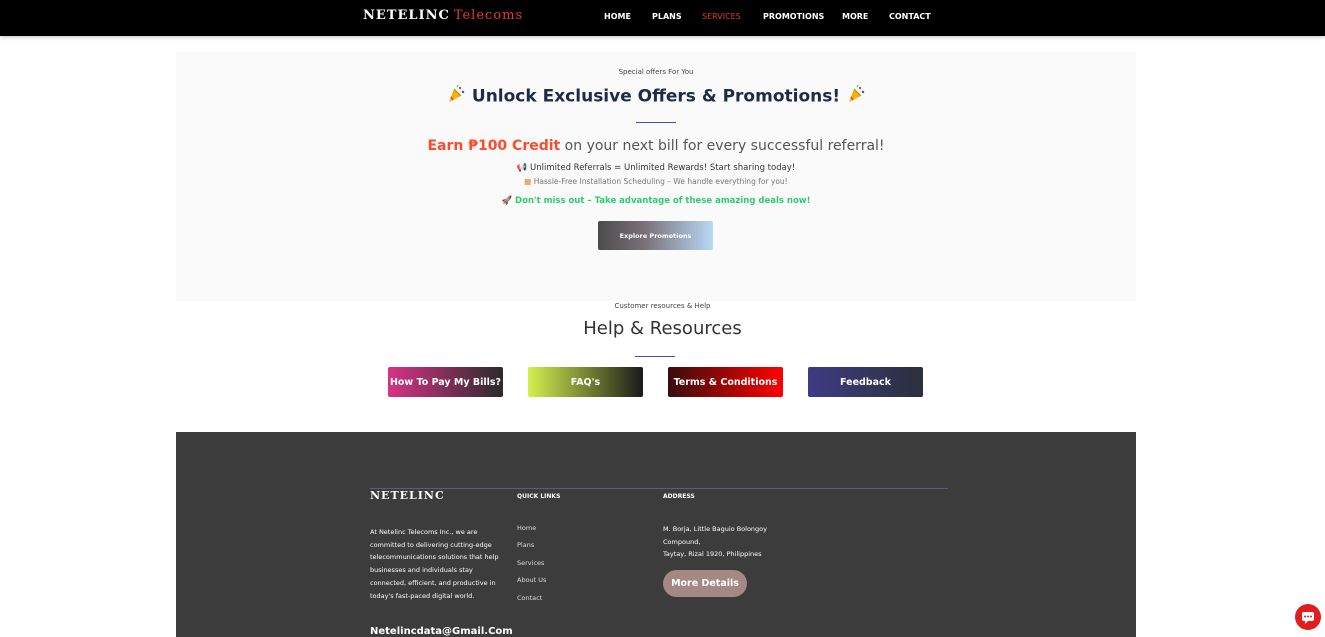 This screenshot has width=1325, height=637. What do you see at coordinates (488, 15) in the screenshot?
I see `brand-accent: Telecoms` at bounding box center [488, 15].